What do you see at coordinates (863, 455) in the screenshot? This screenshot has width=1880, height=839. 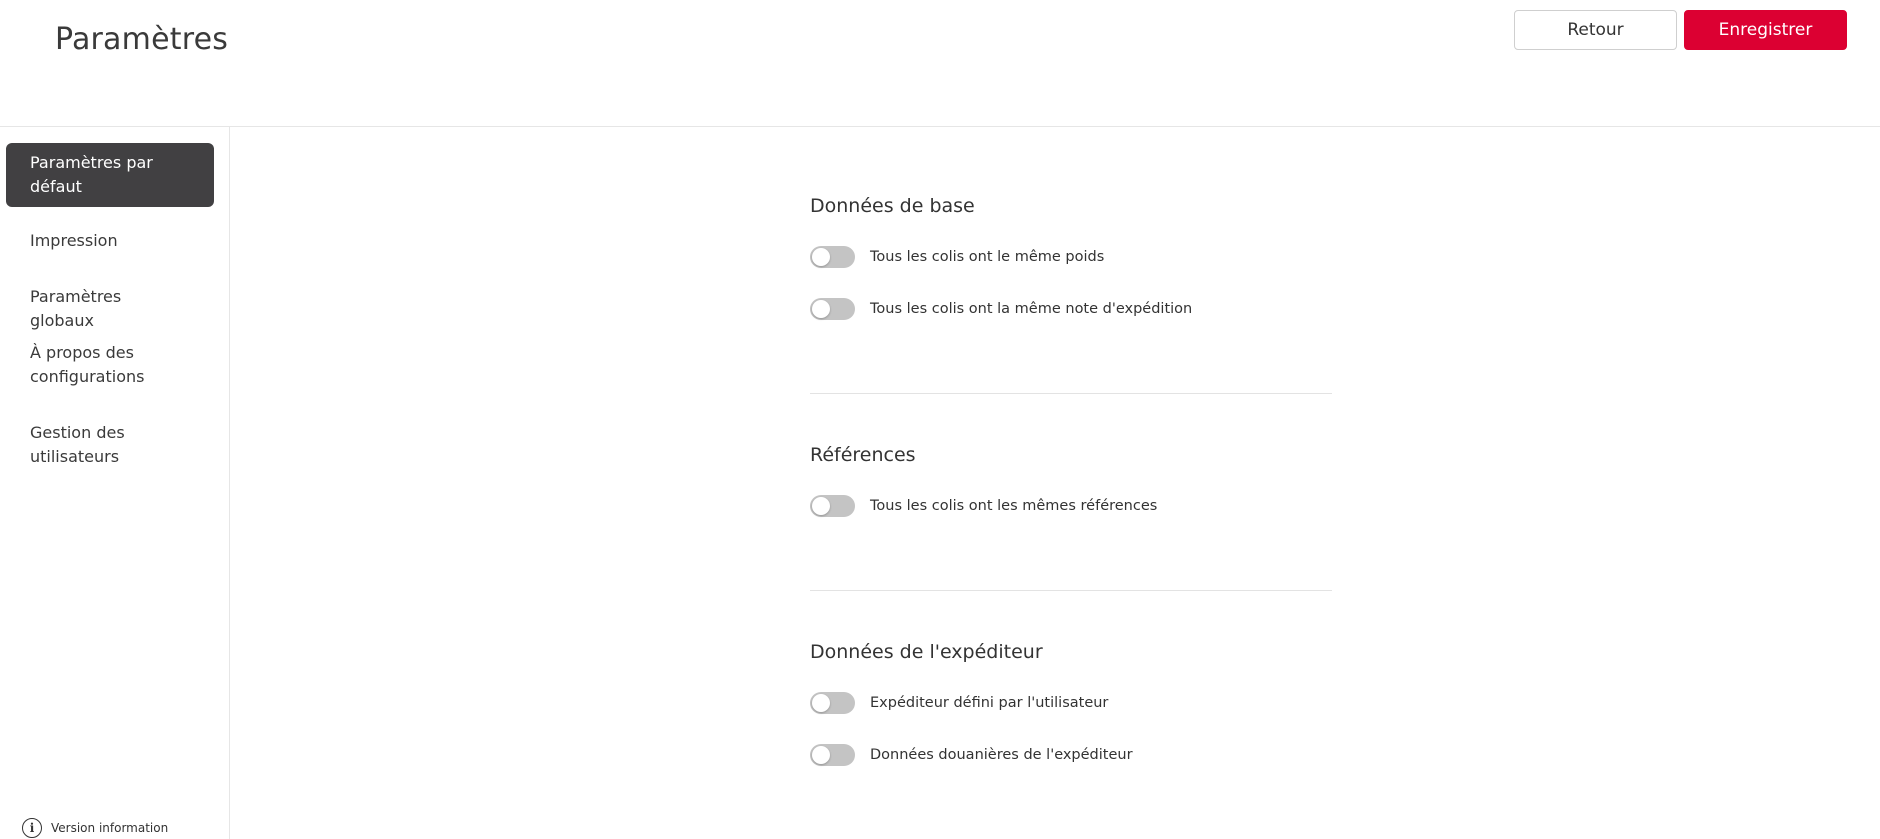 I see `section-title-references: Références` at bounding box center [863, 455].